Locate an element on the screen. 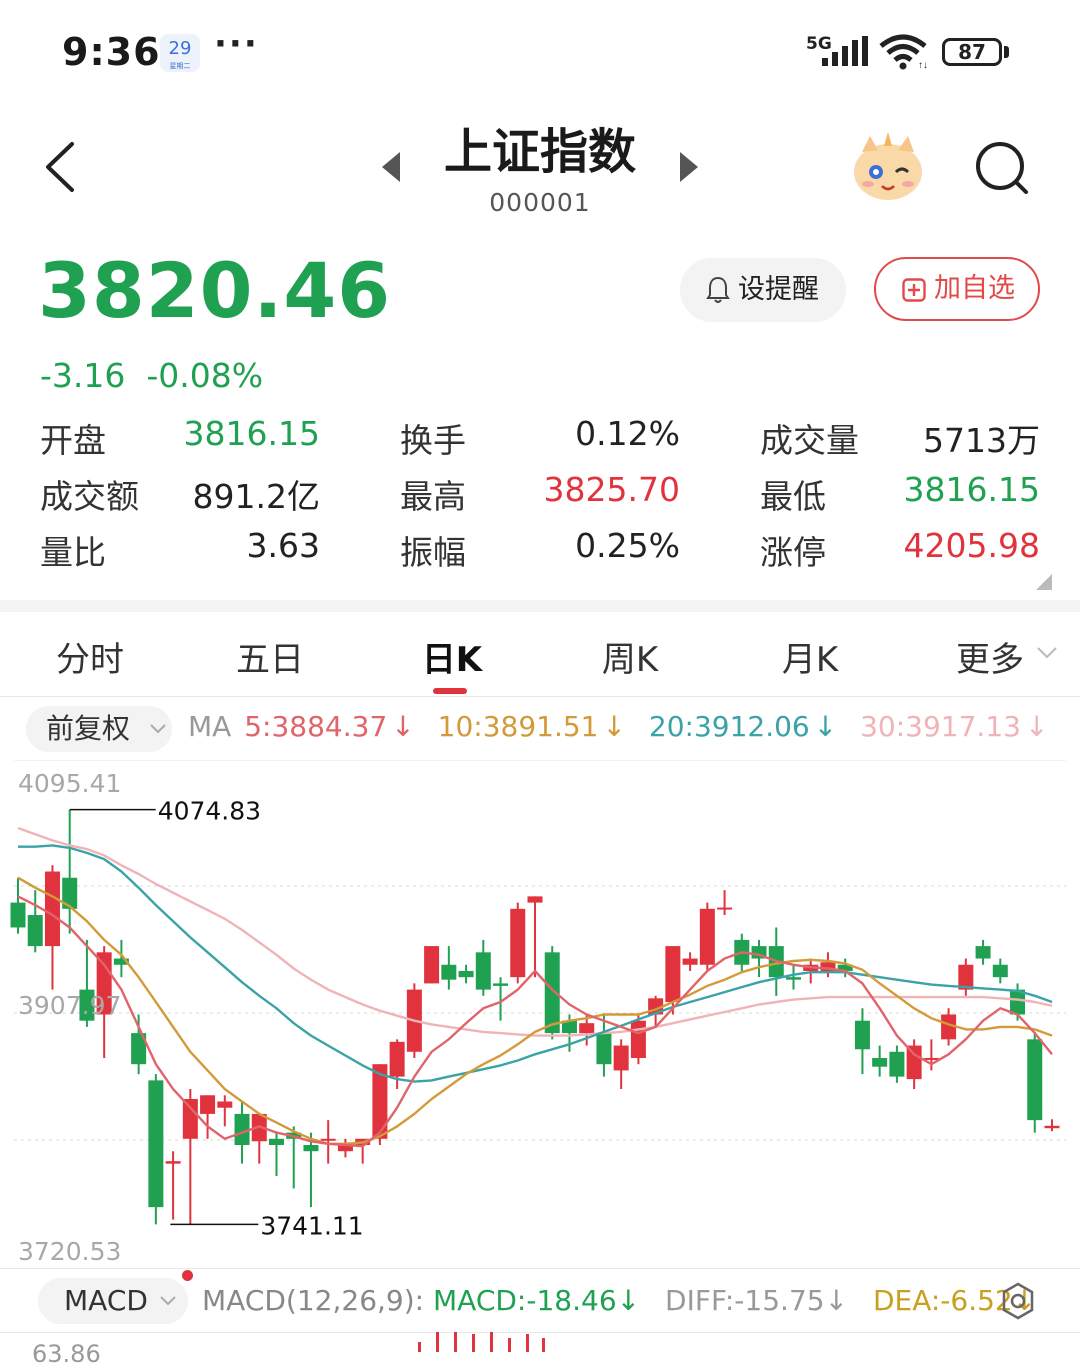 Image resolution: width=1080 pixels, height=1368 pixels. stat-label: 最高 is located at coordinates (433, 496).